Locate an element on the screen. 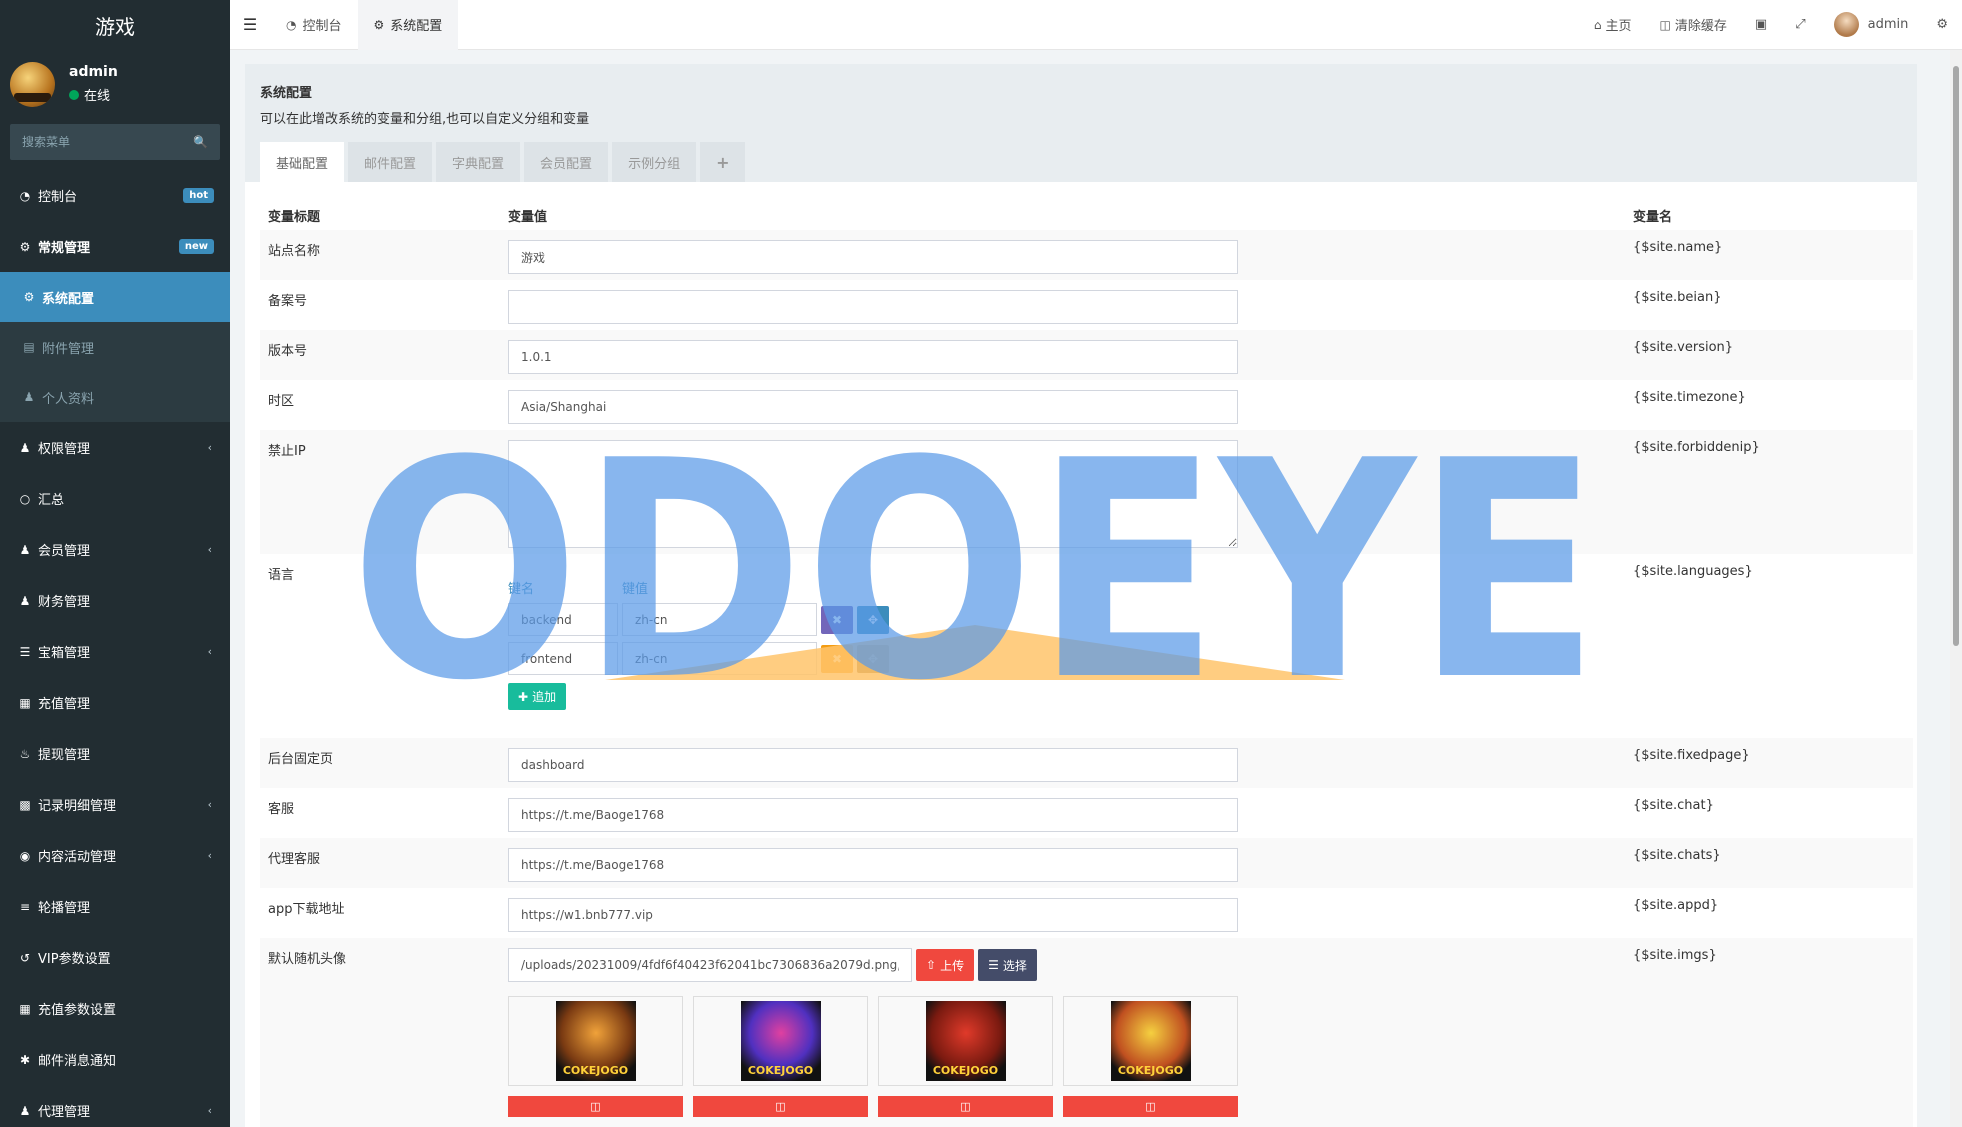  table-row: 默认随机头像 ⇧上传 ☰选择 COKEJOGO ◫ COKEJOGO is located at coordinates (1086, 1032).